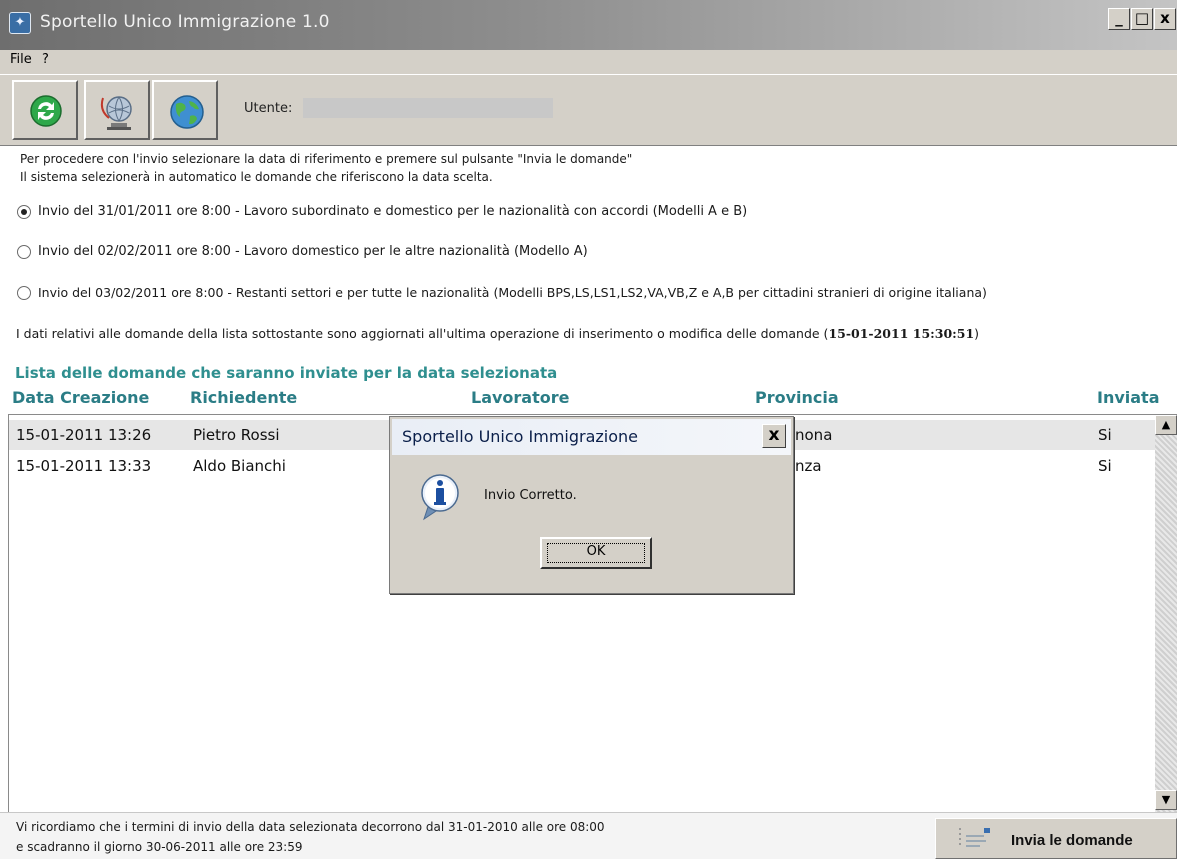 The height and width of the screenshot is (859, 1177). I want to click on send-requests-label: Invia le domande, so click(1072, 840).